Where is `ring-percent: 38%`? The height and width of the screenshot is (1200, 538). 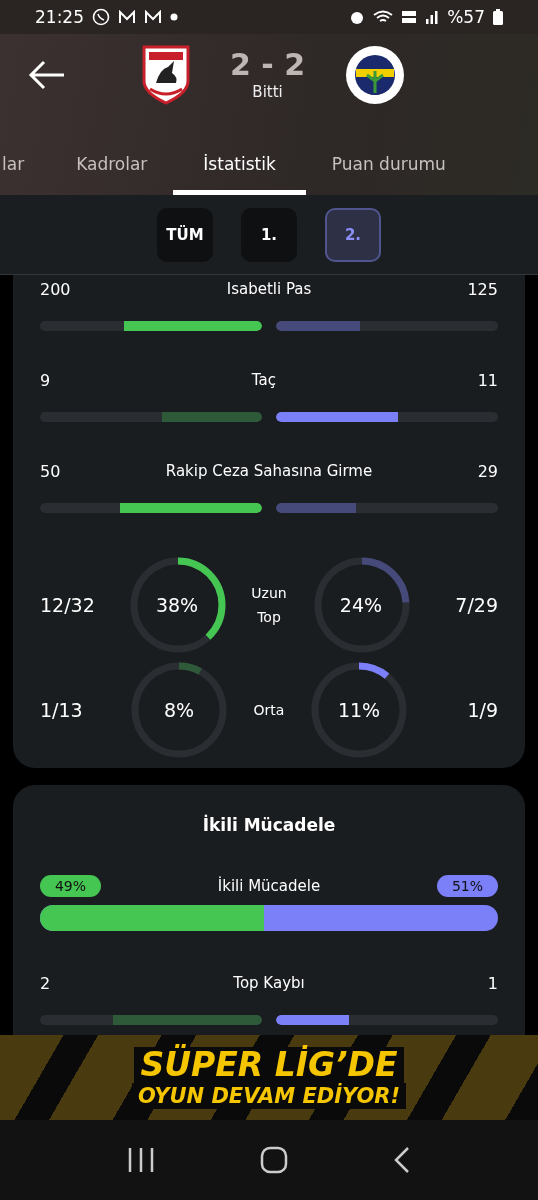 ring-percent: 38% is located at coordinates (177, 604).